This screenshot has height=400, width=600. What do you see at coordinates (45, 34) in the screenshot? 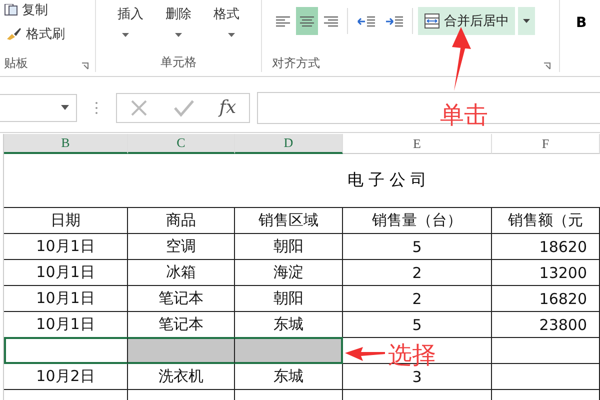
I see `ribbon-button-label: 格式刷` at bounding box center [45, 34].